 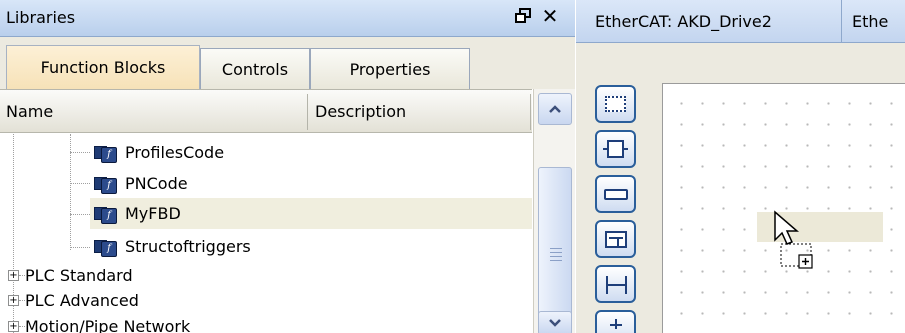 What do you see at coordinates (103, 67) in the screenshot?
I see `tab-function-blocks: Function Blocks` at bounding box center [103, 67].